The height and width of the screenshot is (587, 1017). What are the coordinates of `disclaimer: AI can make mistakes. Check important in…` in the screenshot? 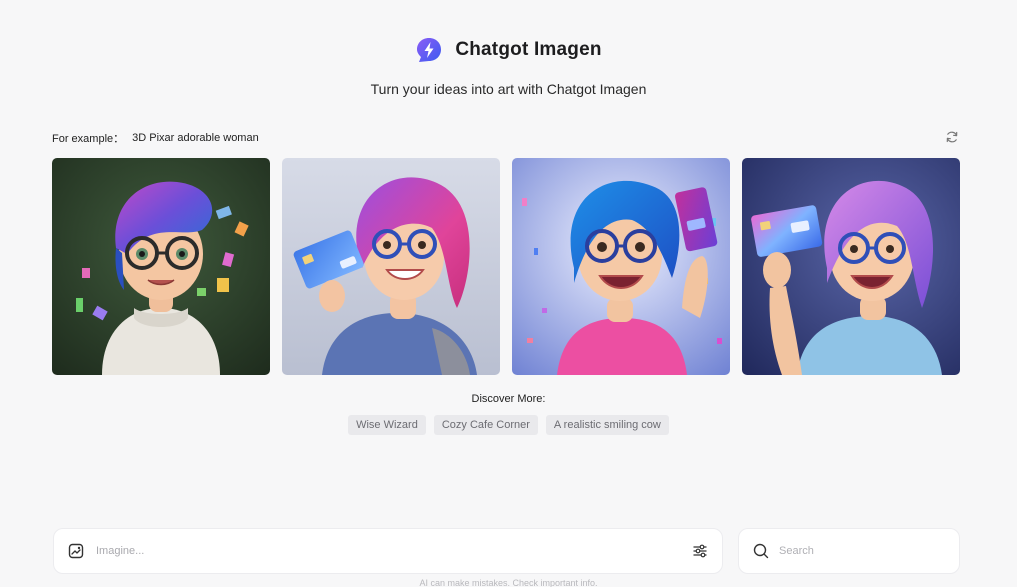 It's located at (508, 582).